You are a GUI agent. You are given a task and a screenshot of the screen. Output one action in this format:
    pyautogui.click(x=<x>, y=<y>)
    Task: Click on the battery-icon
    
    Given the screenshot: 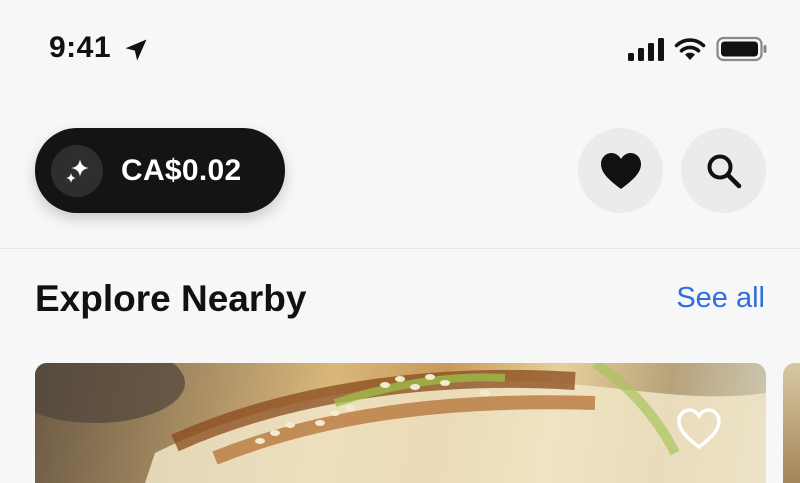 What is the action you would take?
    pyautogui.click(x=741, y=49)
    